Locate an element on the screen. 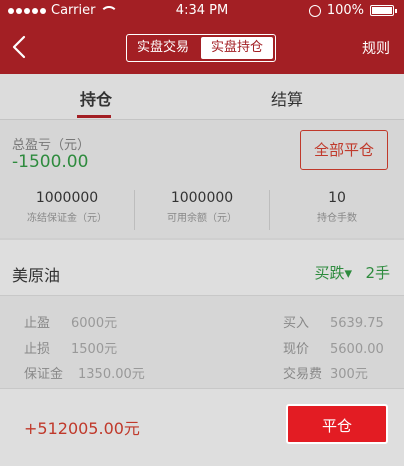  total-pl-value: -1500.00 is located at coordinates (50, 162).